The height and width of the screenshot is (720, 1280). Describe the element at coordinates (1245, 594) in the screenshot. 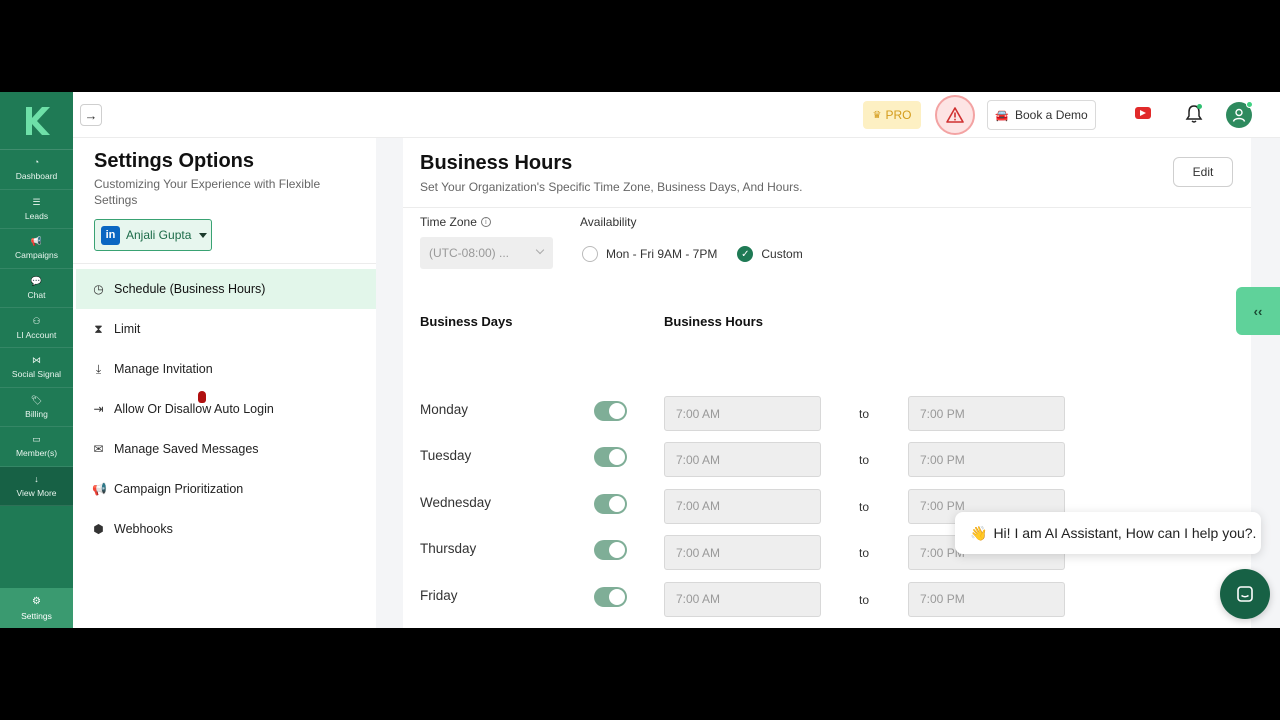

I see `chat-launcher-button` at that location.